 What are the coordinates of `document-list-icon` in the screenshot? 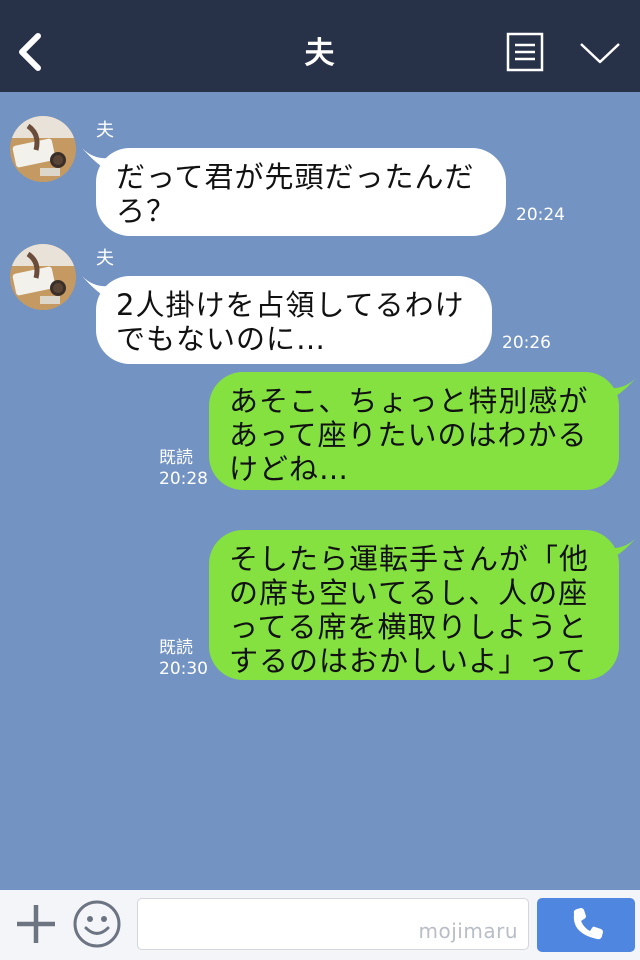 It's located at (525, 52).